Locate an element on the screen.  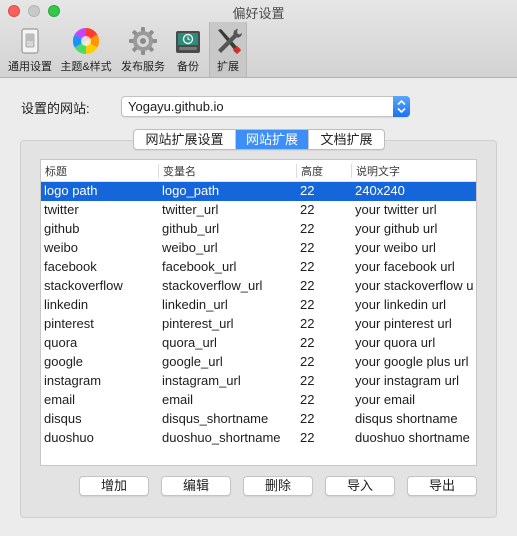
toolbar-item-backup: 备份 is located at coordinates (188, 49).